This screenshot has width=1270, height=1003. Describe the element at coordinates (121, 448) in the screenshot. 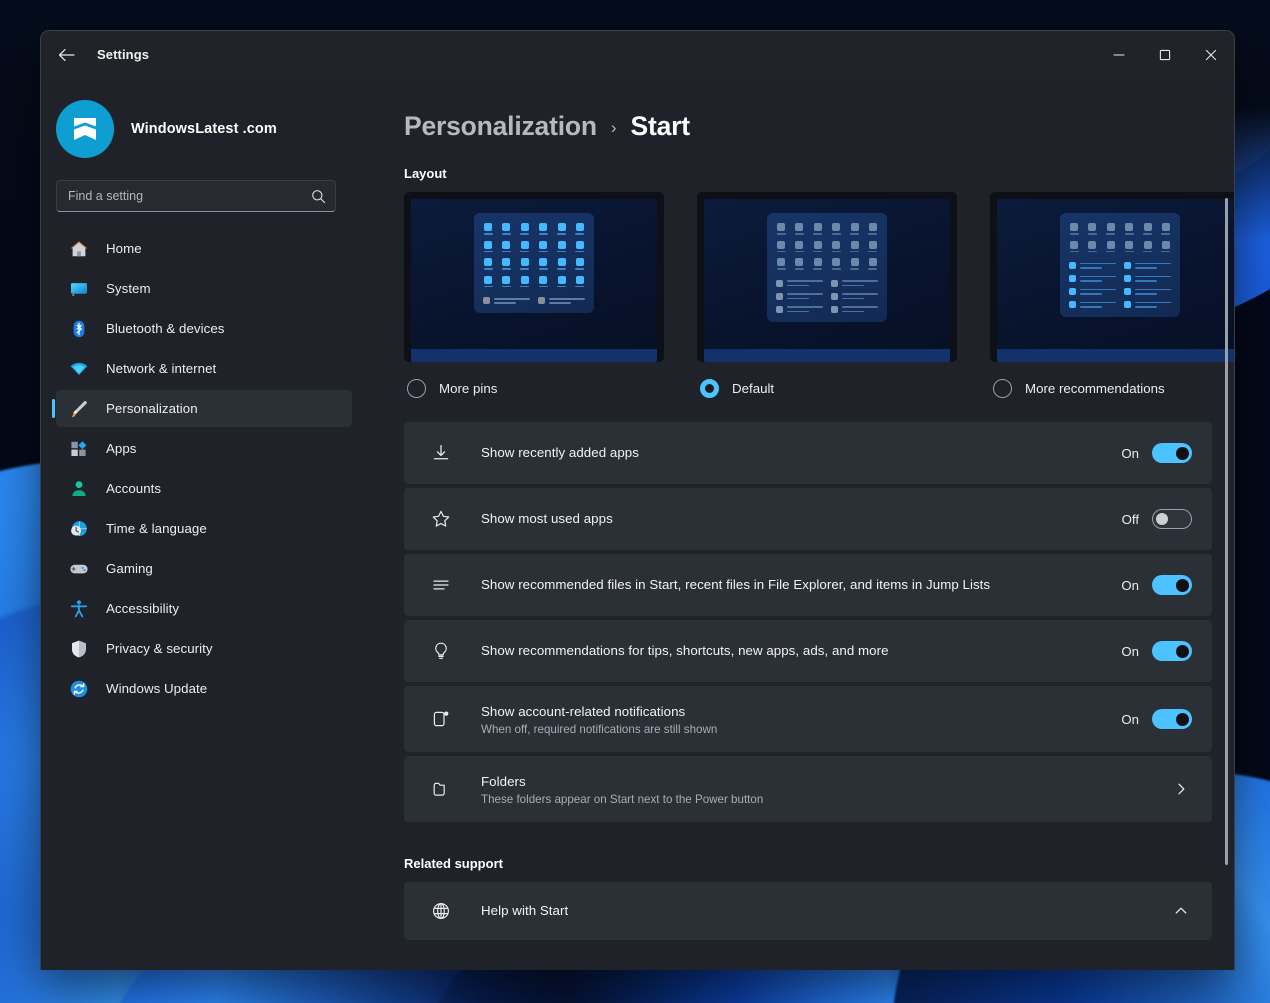

I see `sidebar-item-label: Apps` at that location.